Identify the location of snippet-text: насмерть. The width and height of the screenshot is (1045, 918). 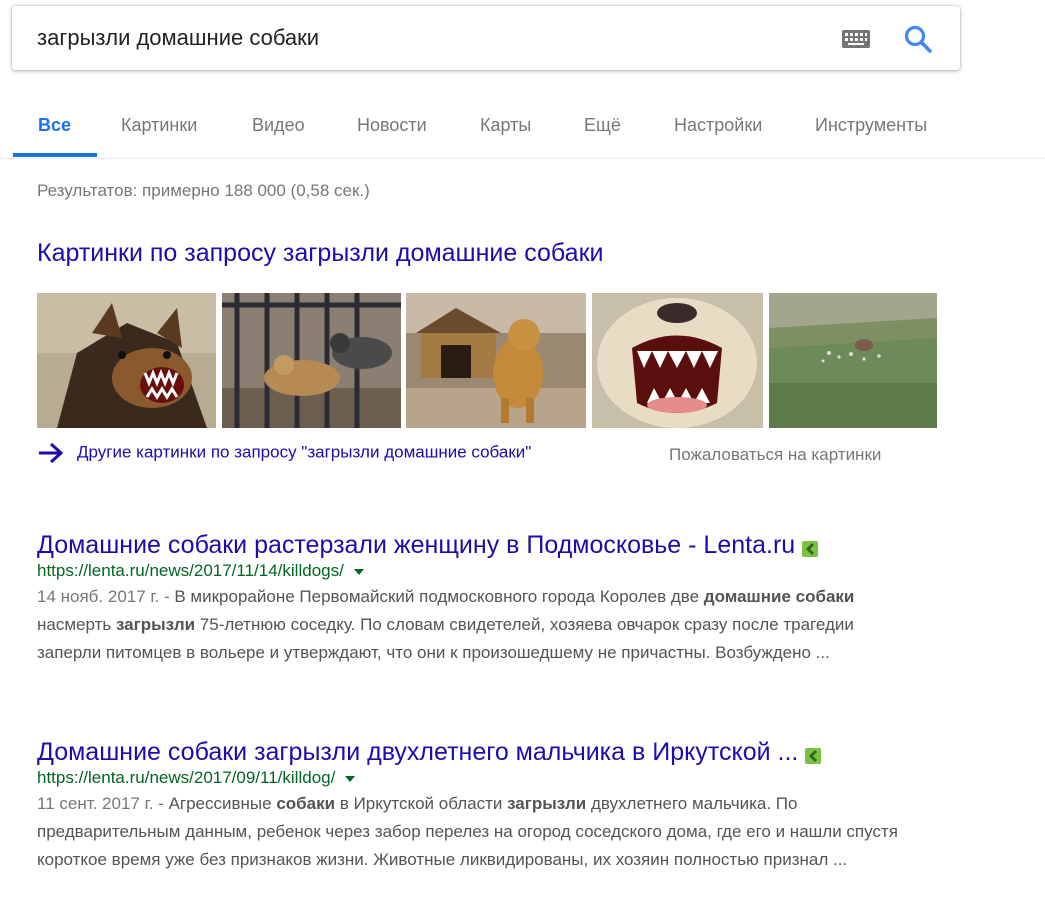
(76, 624).